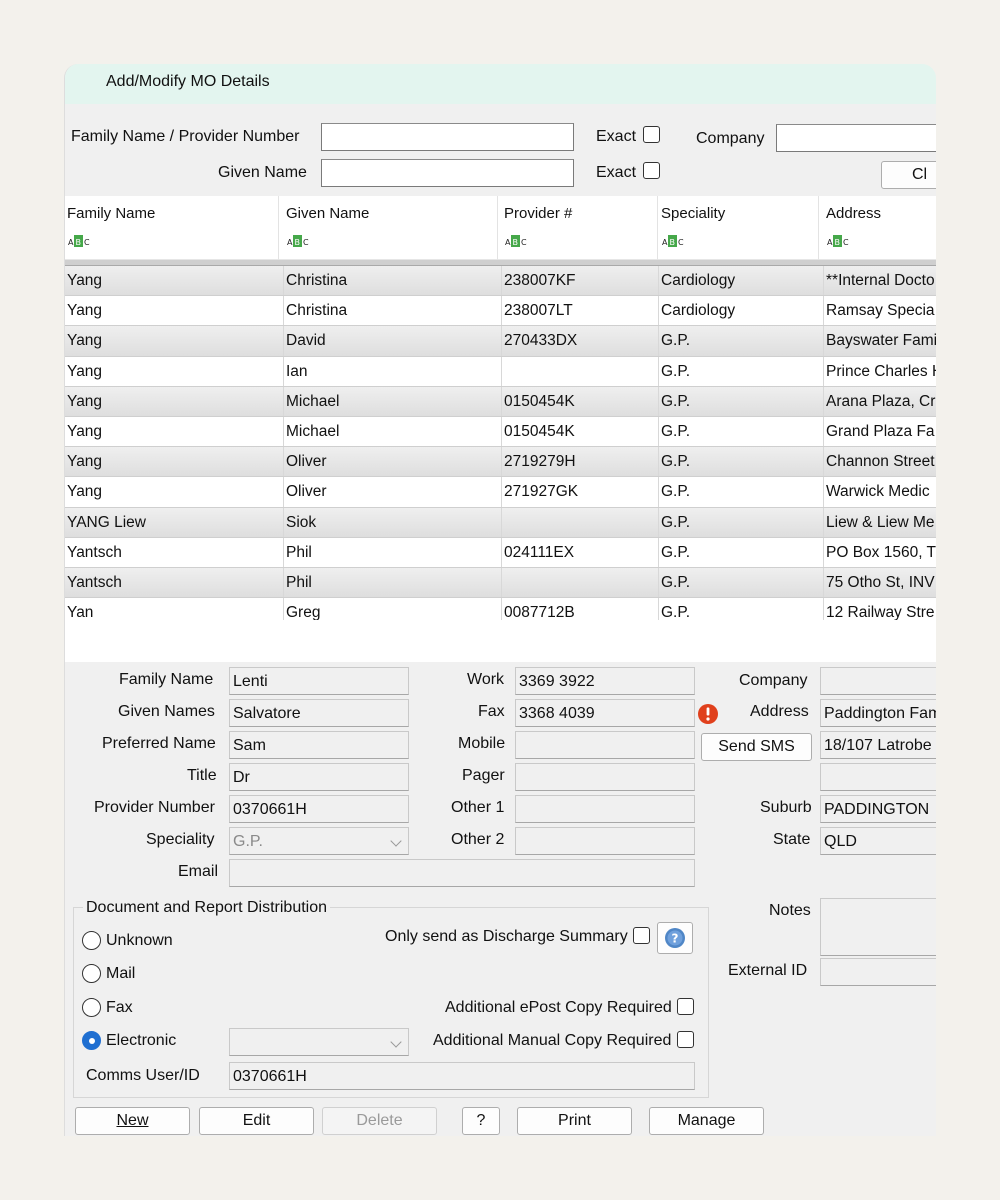 The width and height of the screenshot is (1000, 1200). What do you see at coordinates (262, 172) in the screenshot?
I see `given-name-search-label: Given Name` at bounding box center [262, 172].